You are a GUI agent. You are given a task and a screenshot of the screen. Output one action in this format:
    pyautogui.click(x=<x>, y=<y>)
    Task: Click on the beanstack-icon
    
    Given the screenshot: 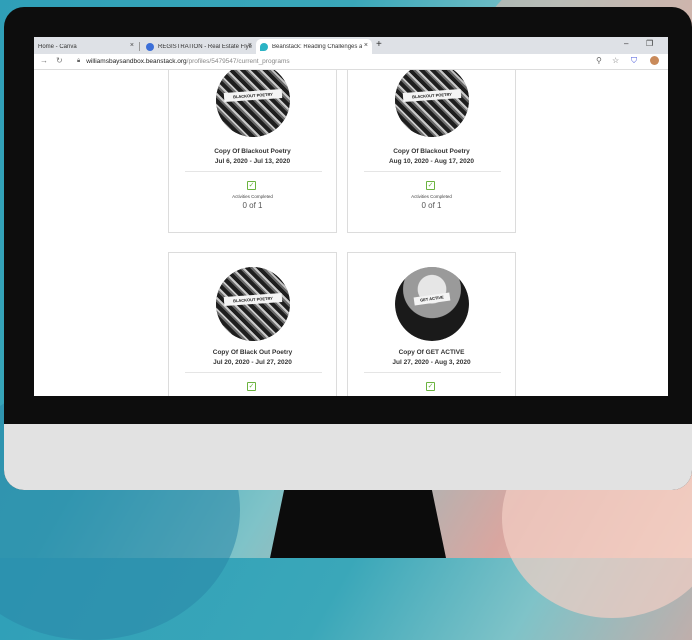 What is the action you would take?
    pyautogui.click(x=264, y=46)
    